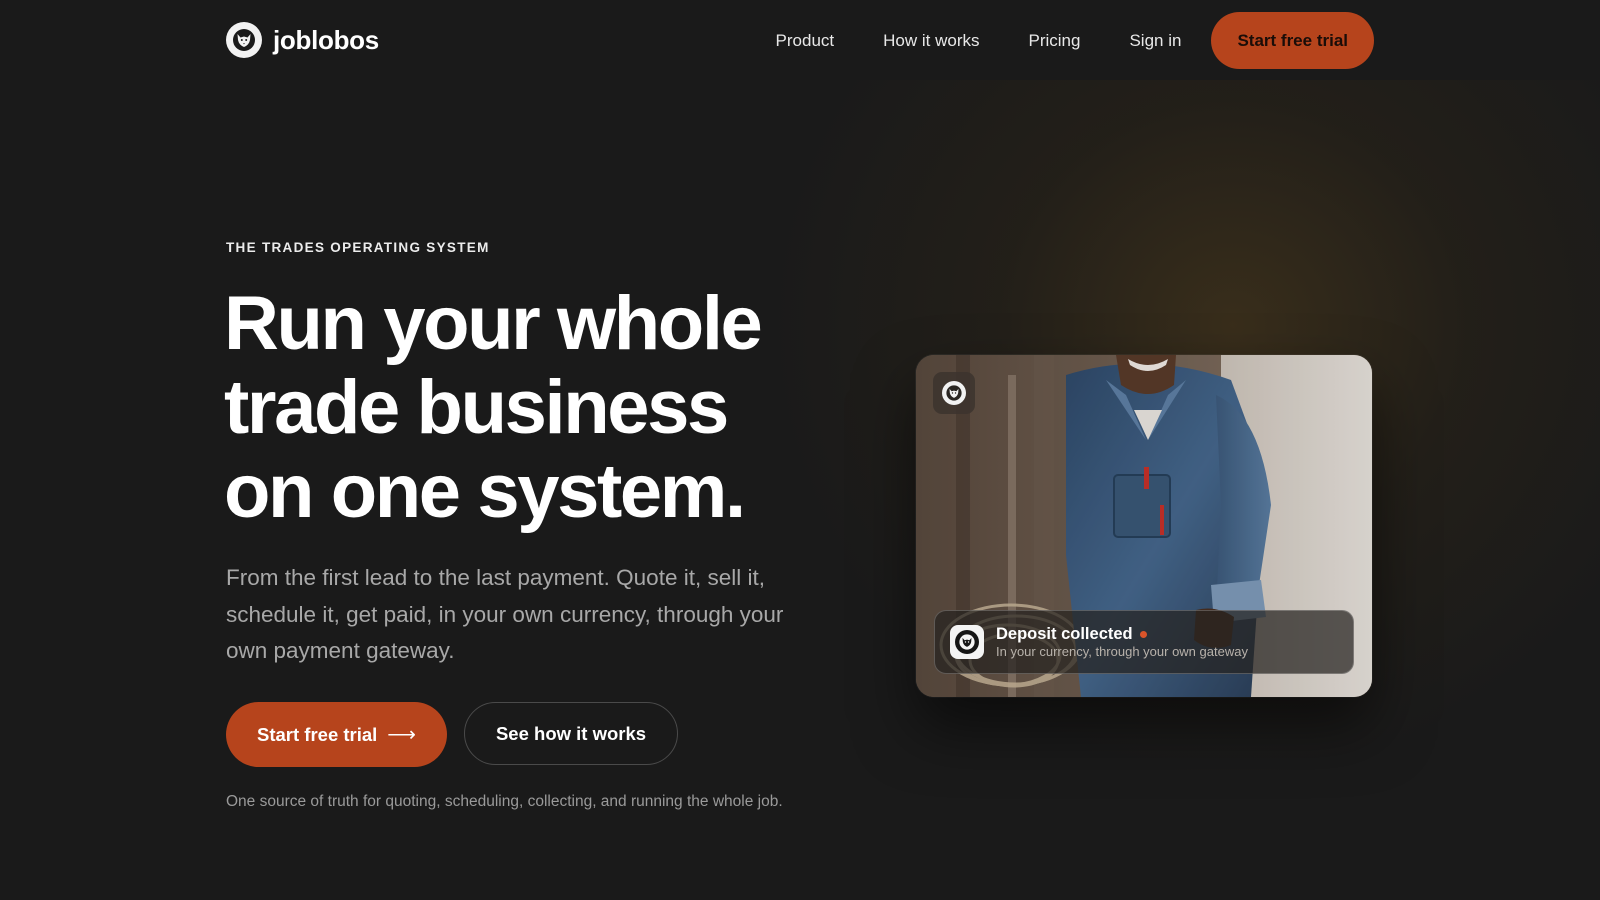  What do you see at coordinates (1064, 634) in the screenshot?
I see `toast-title: Deposit collected` at bounding box center [1064, 634].